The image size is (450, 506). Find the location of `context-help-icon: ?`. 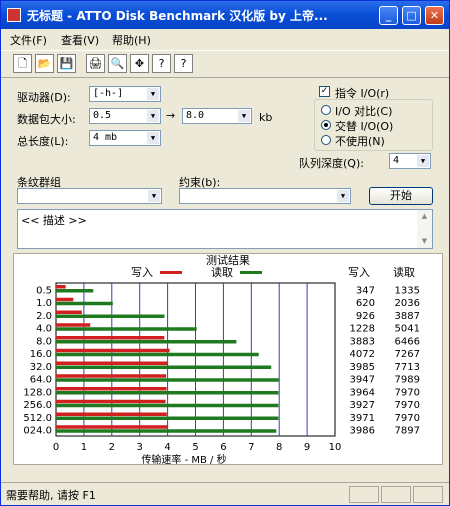

context-help-icon: ? is located at coordinates (183, 63).